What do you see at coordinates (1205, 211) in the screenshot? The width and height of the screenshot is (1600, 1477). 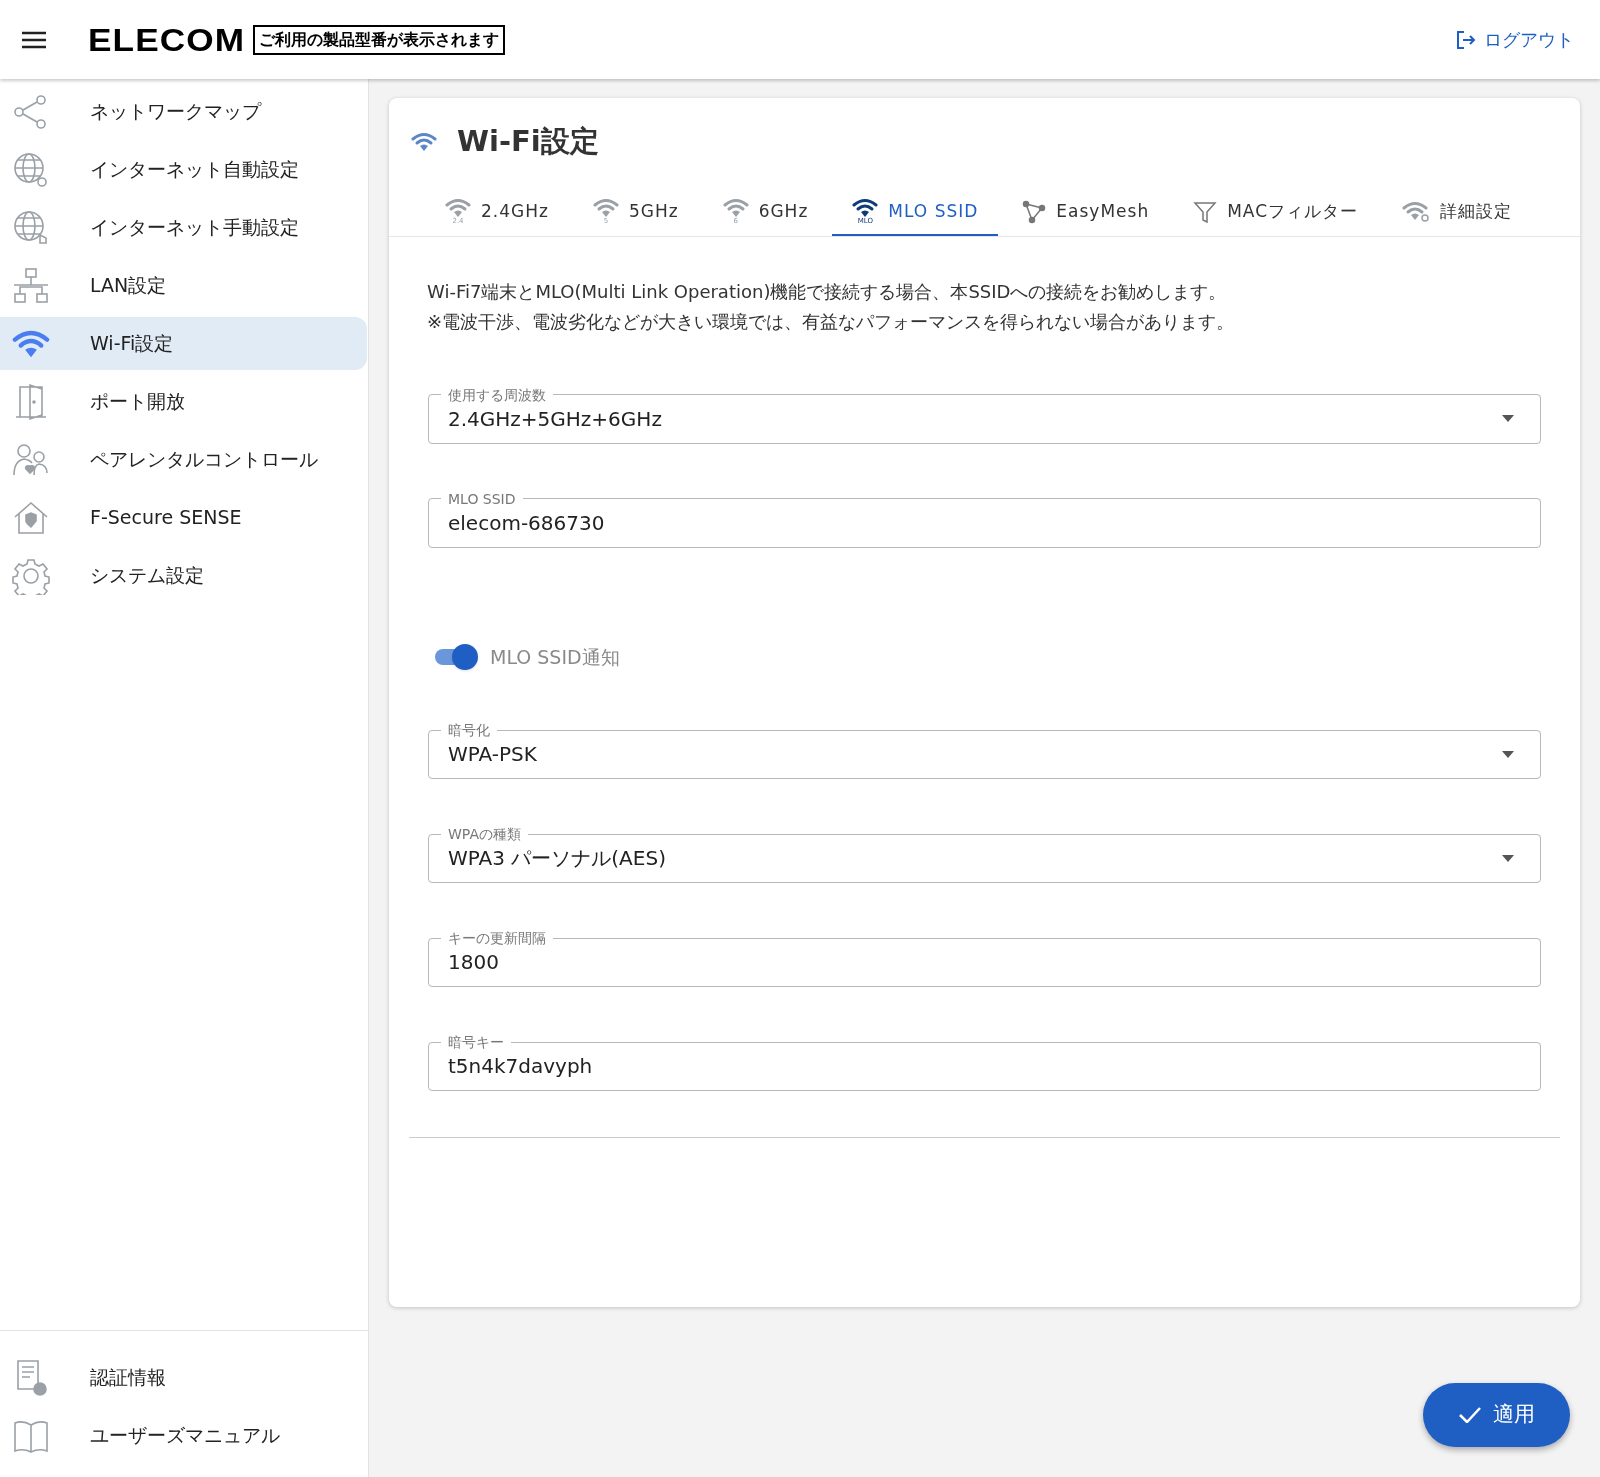 I see `filter-icon` at bounding box center [1205, 211].